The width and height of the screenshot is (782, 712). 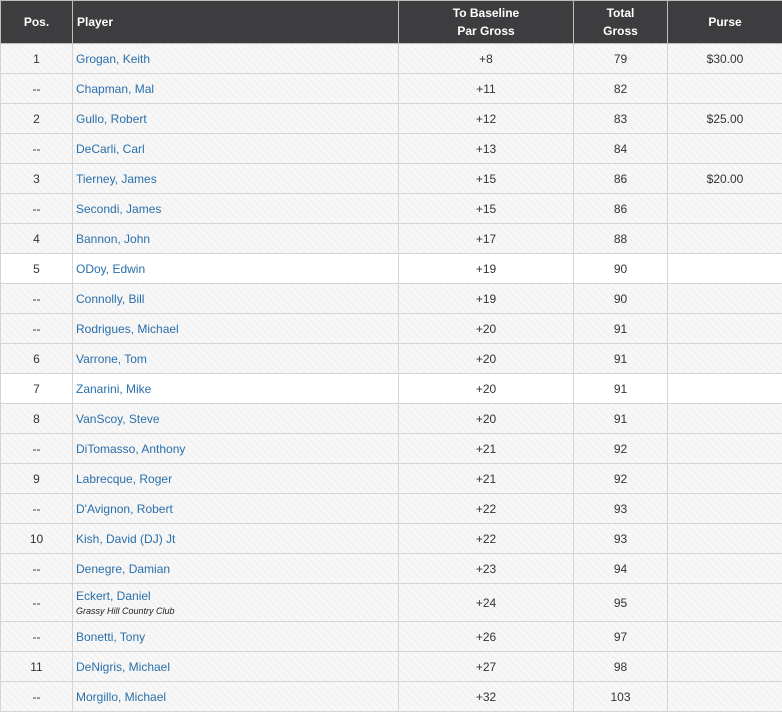 I want to click on total-gross-cell: 82, so click(x=621, y=89).